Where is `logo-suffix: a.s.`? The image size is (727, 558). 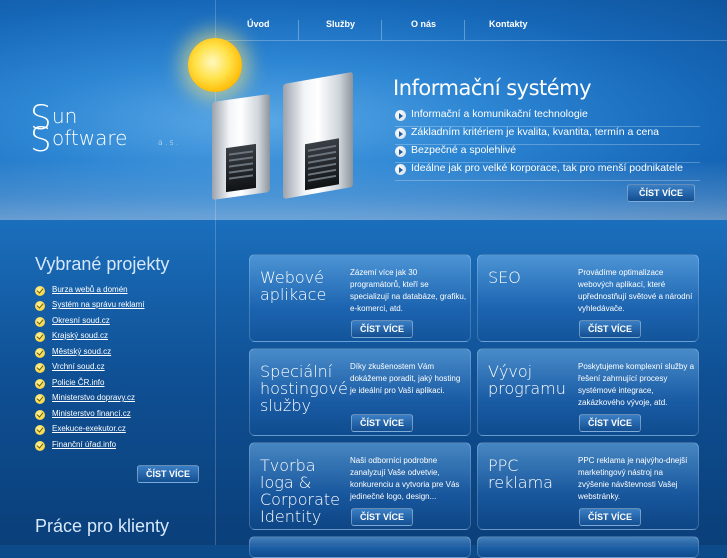 logo-suffix: a.s. is located at coordinates (169, 142).